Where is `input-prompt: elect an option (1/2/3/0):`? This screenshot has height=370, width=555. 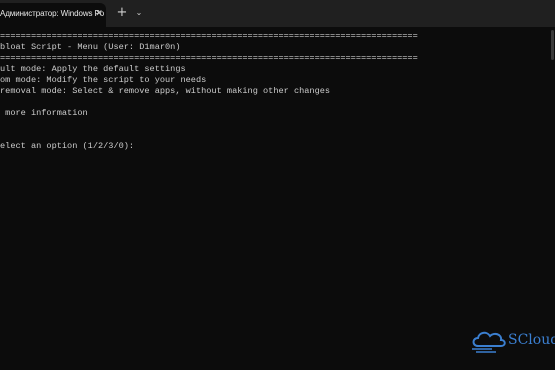
input-prompt: elect an option (1/2/3/0): is located at coordinates (67, 146).